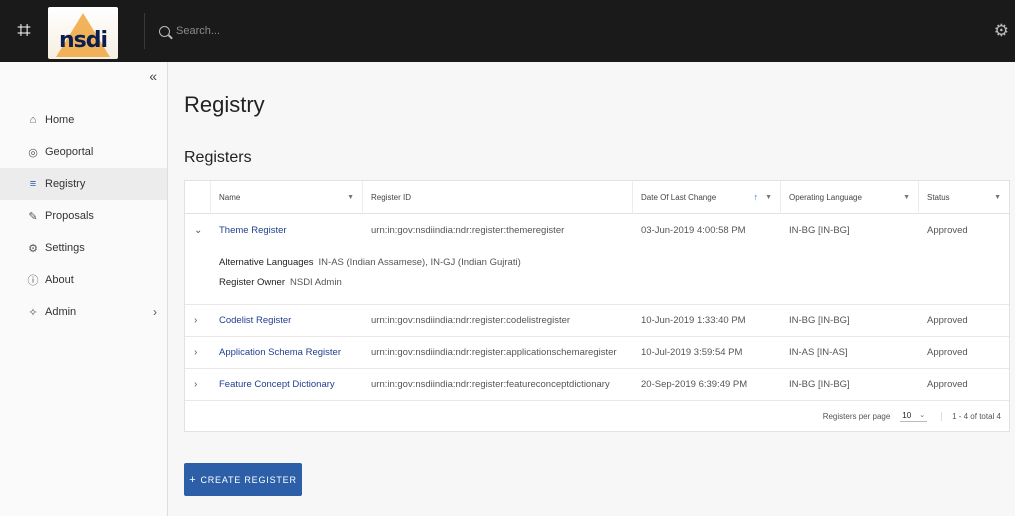 The width and height of the screenshot is (1015, 516). I want to click on expand-column-header, so click(198, 197).